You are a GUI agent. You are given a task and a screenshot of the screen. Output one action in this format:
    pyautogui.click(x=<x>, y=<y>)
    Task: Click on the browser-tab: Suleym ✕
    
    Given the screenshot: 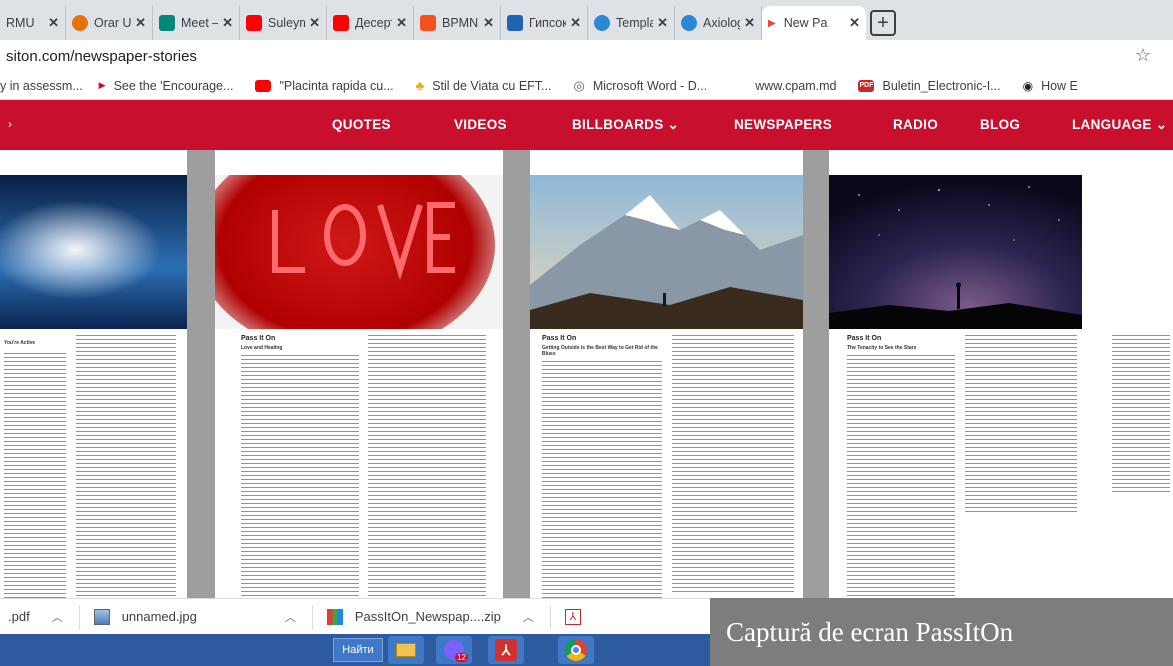 What is the action you would take?
    pyautogui.click(x=283, y=23)
    